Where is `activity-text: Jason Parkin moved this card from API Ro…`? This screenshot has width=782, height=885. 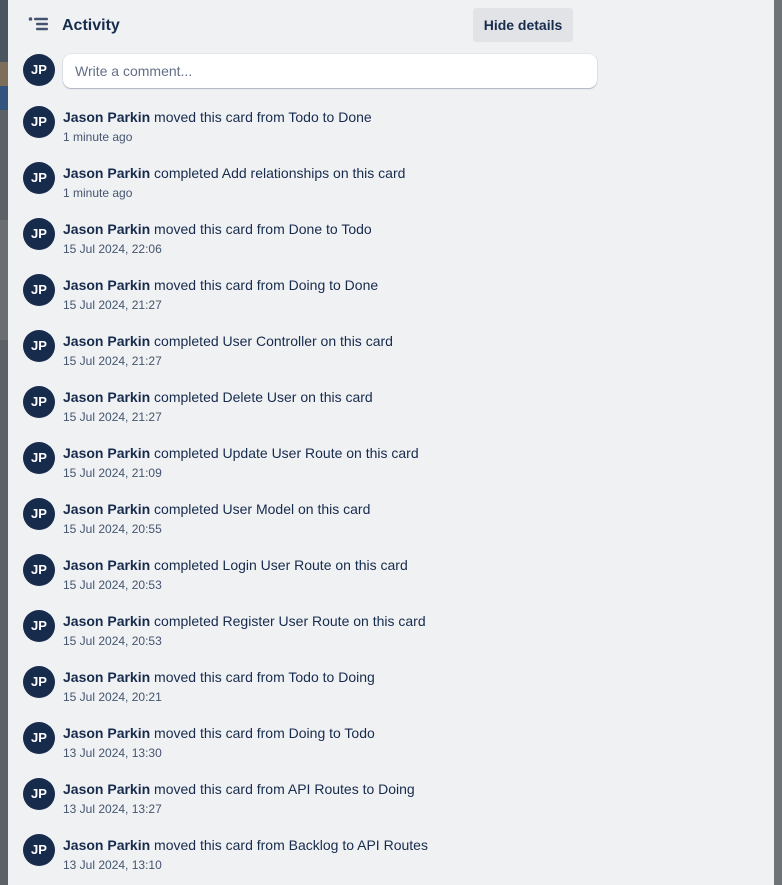
activity-text: Jason Parkin moved this card from API Ro… is located at coordinates (239, 789).